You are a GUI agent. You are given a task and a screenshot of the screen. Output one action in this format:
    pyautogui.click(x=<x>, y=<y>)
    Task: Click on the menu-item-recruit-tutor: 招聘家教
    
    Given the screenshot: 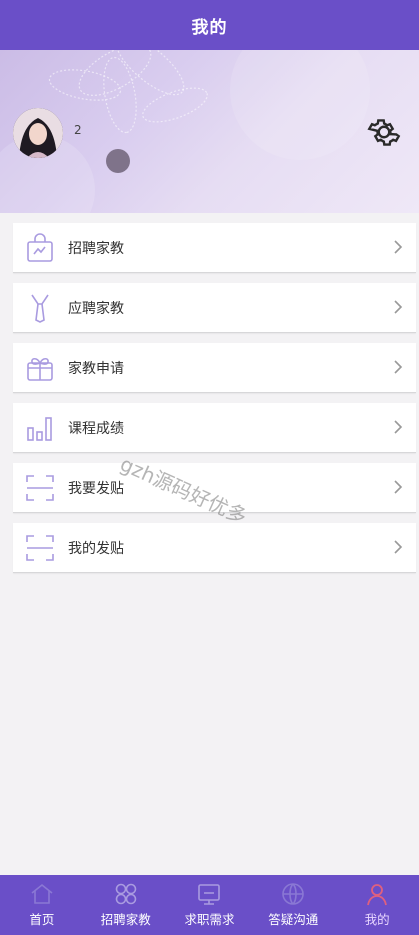 What is the action you would take?
    pyautogui.click(x=214, y=248)
    